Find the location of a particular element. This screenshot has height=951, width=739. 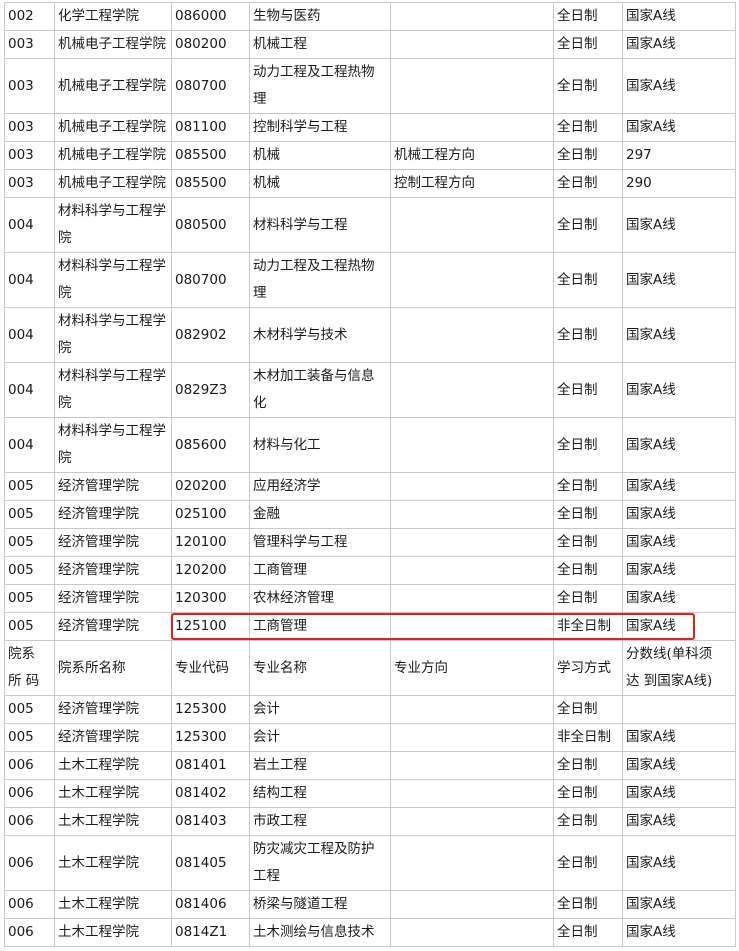

table-row: 004 材料科学与工程学 院 0829Z3 木材加工装备与信息 化 全日制 国家A线 is located at coordinates (370, 390).